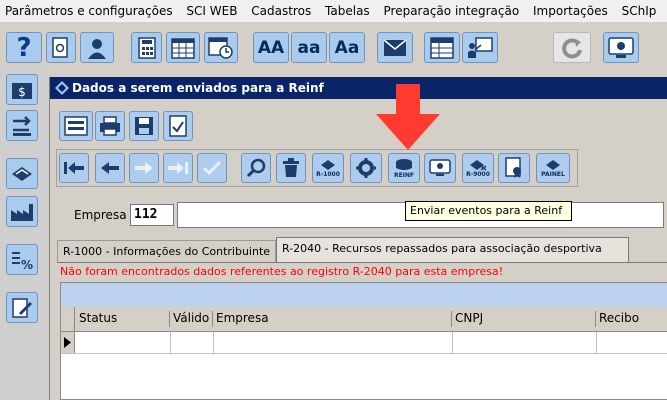 The image size is (667, 400). Describe the element at coordinates (362, 262) in the screenshot. I see `tab-divider` at that location.